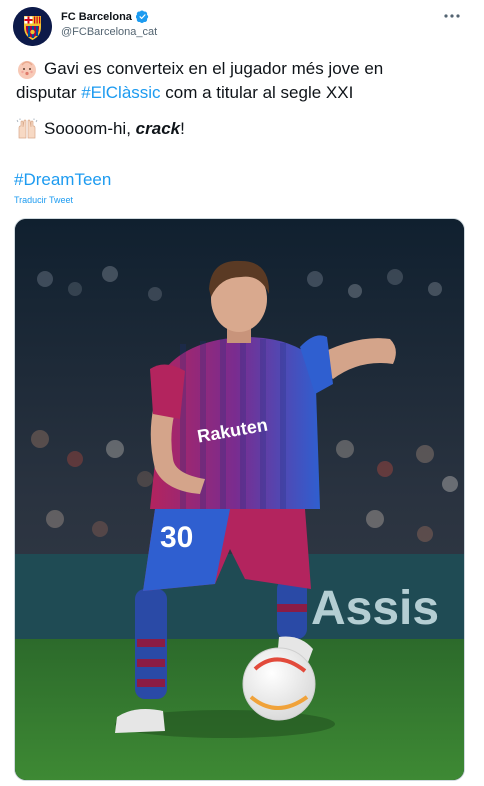 The width and height of the screenshot is (484, 786). Describe the element at coordinates (27, 128) in the screenshot. I see `raising-hands-icon` at that location.